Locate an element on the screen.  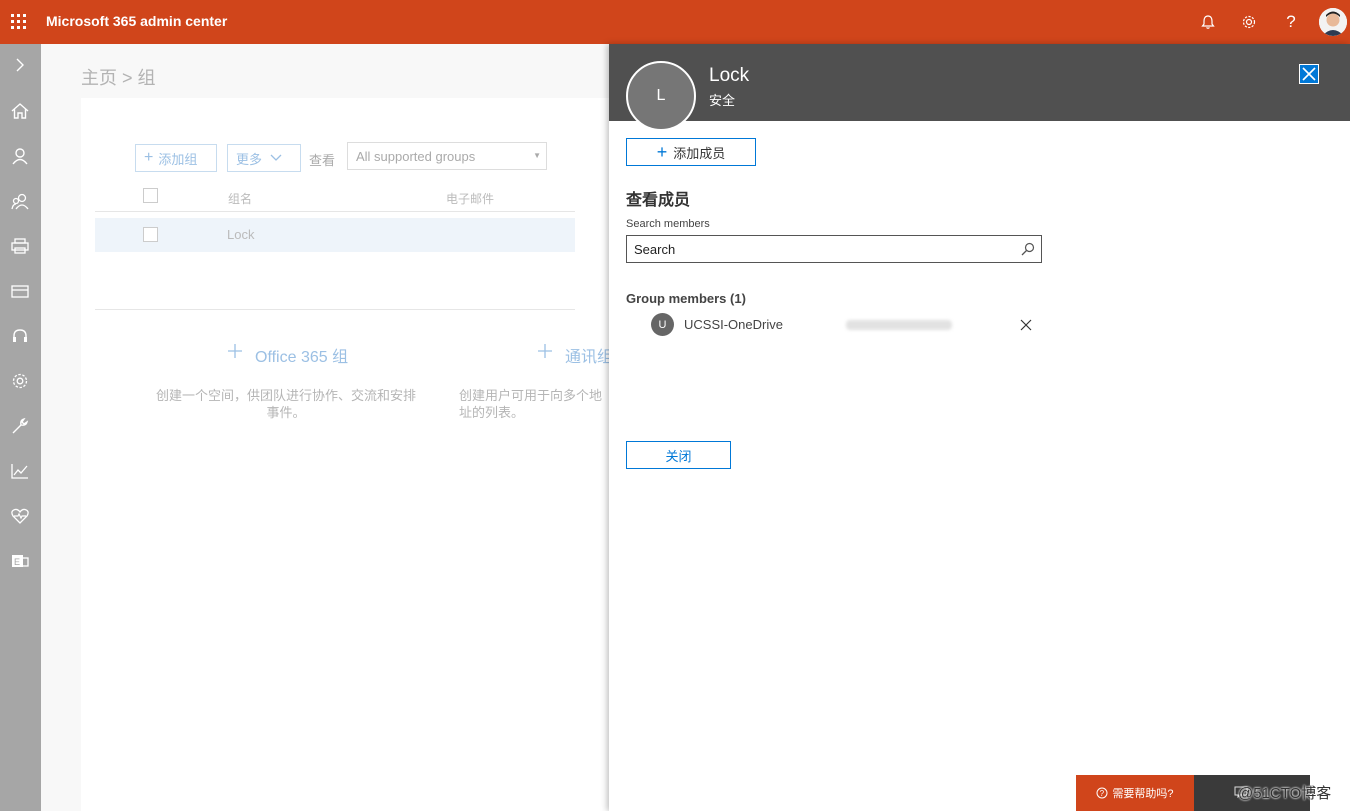
column-header-email: 电子邮件 is located at coordinates (470, 198).